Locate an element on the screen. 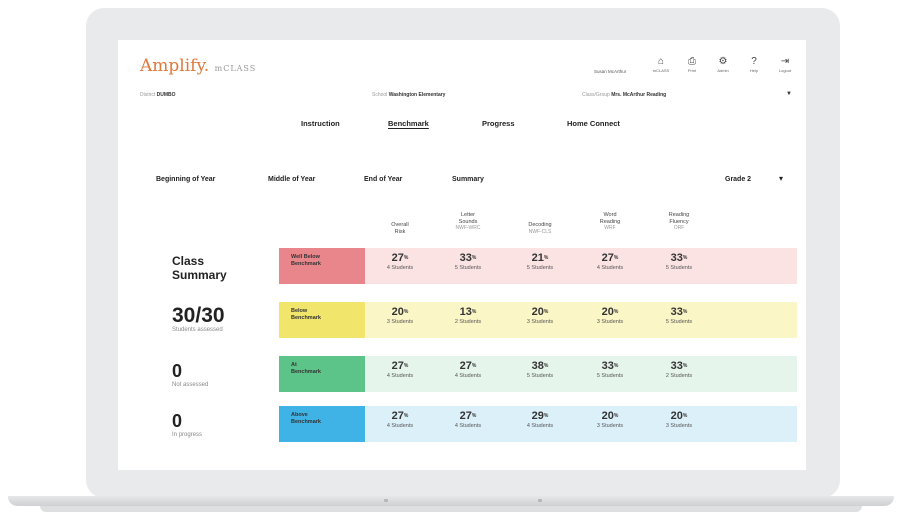 The image size is (902, 514). home-icon: ⌂ is located at coordinates (661, 61).